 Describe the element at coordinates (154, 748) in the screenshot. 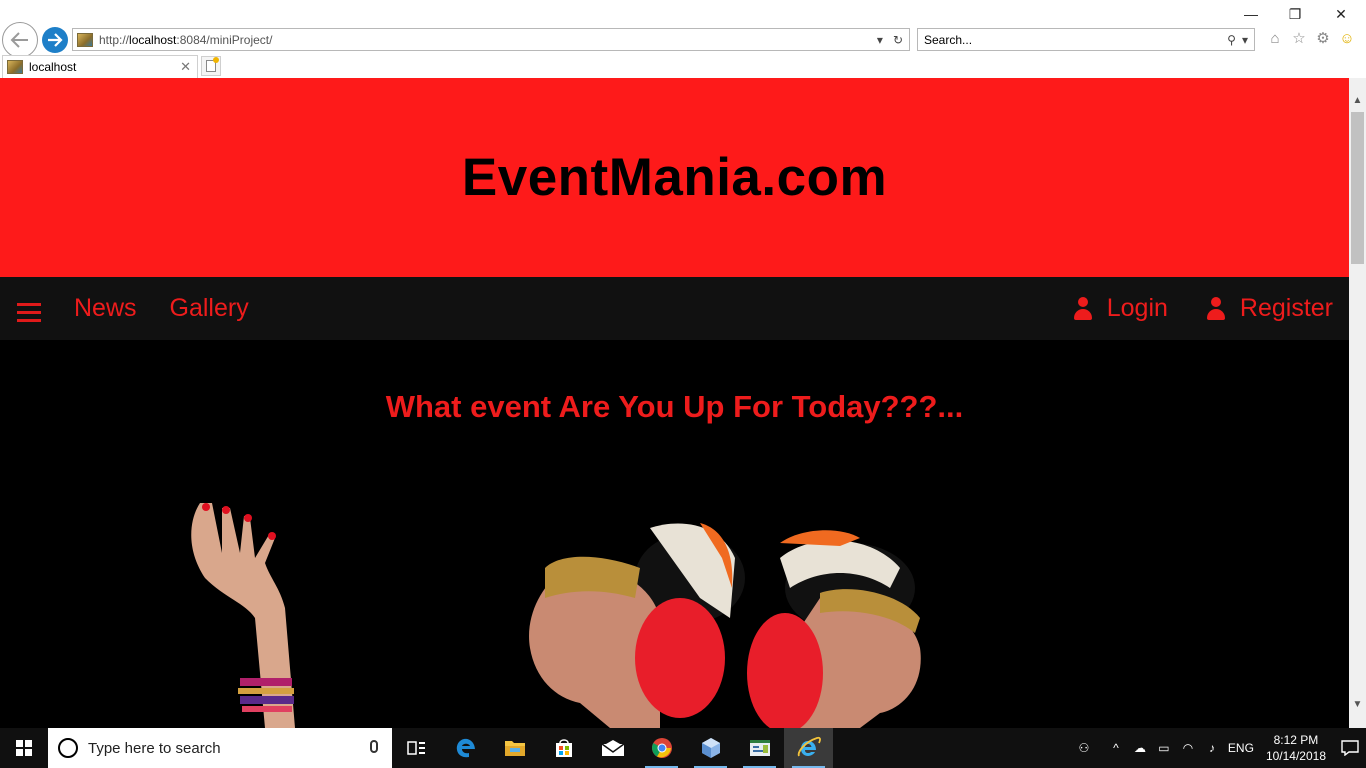

I see `taskbar-search-placeholder: Type here to search` at that location.